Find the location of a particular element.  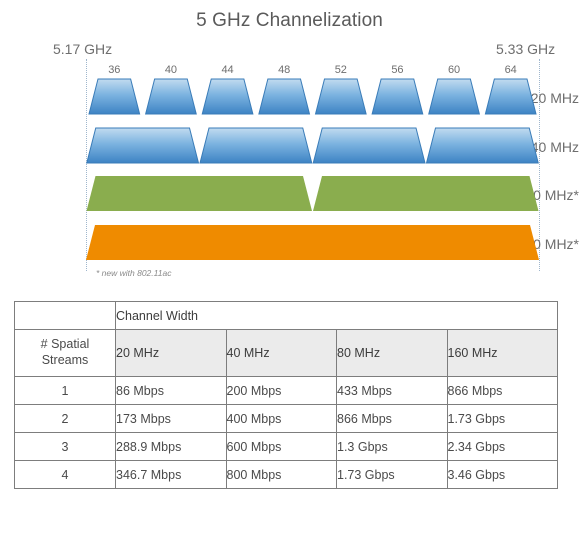

row-header-line-1: # Spatial is located at coordinates (65, 344).